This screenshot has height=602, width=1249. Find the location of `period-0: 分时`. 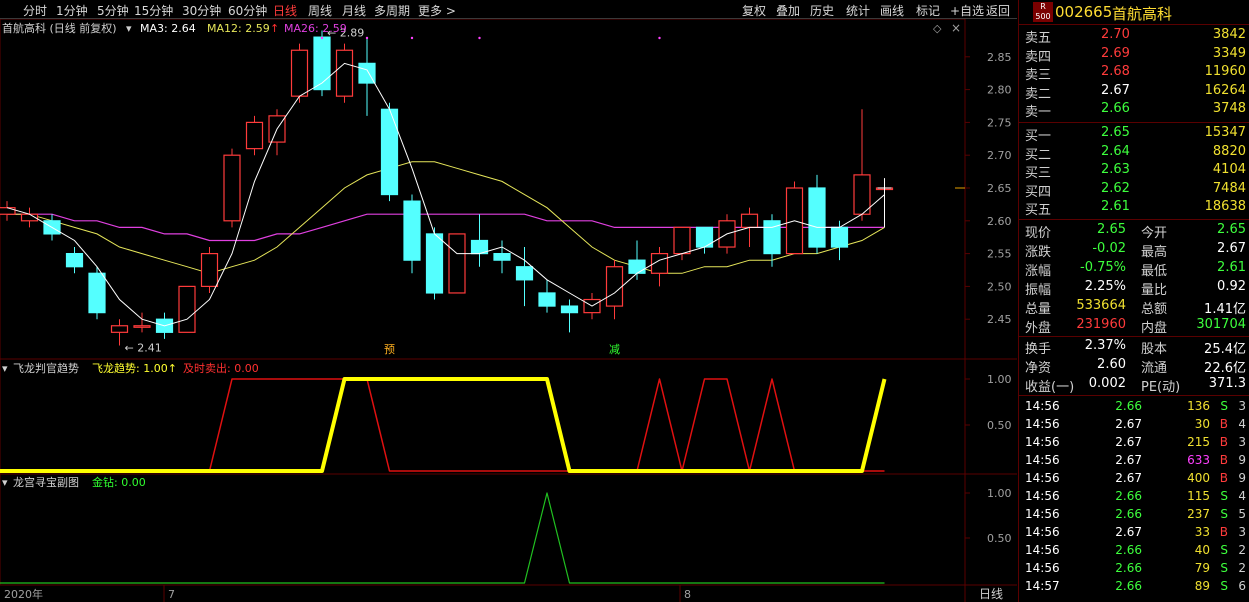

period-0: 分时 is located at coordinates (35, 10).